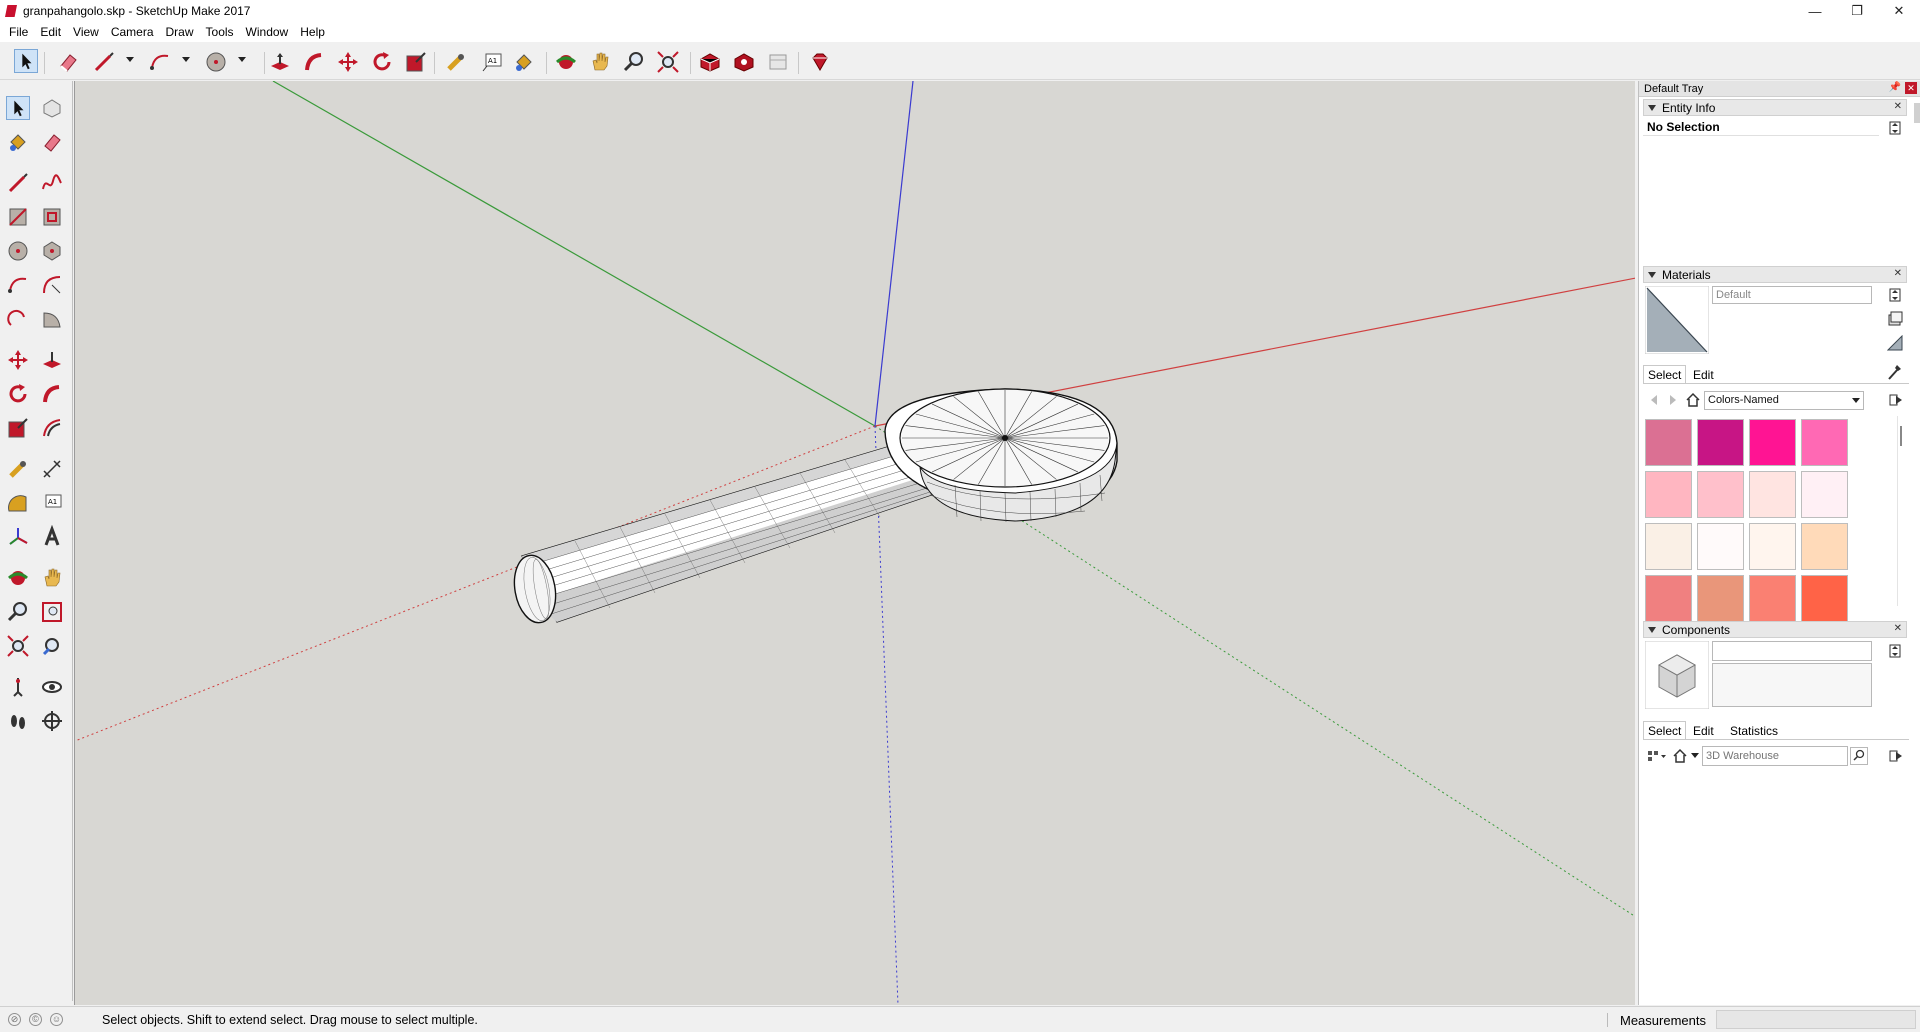  Describe the element at coordinates (1665, 730) in the screenshot. I see `components-tab-select: Select` at that location.